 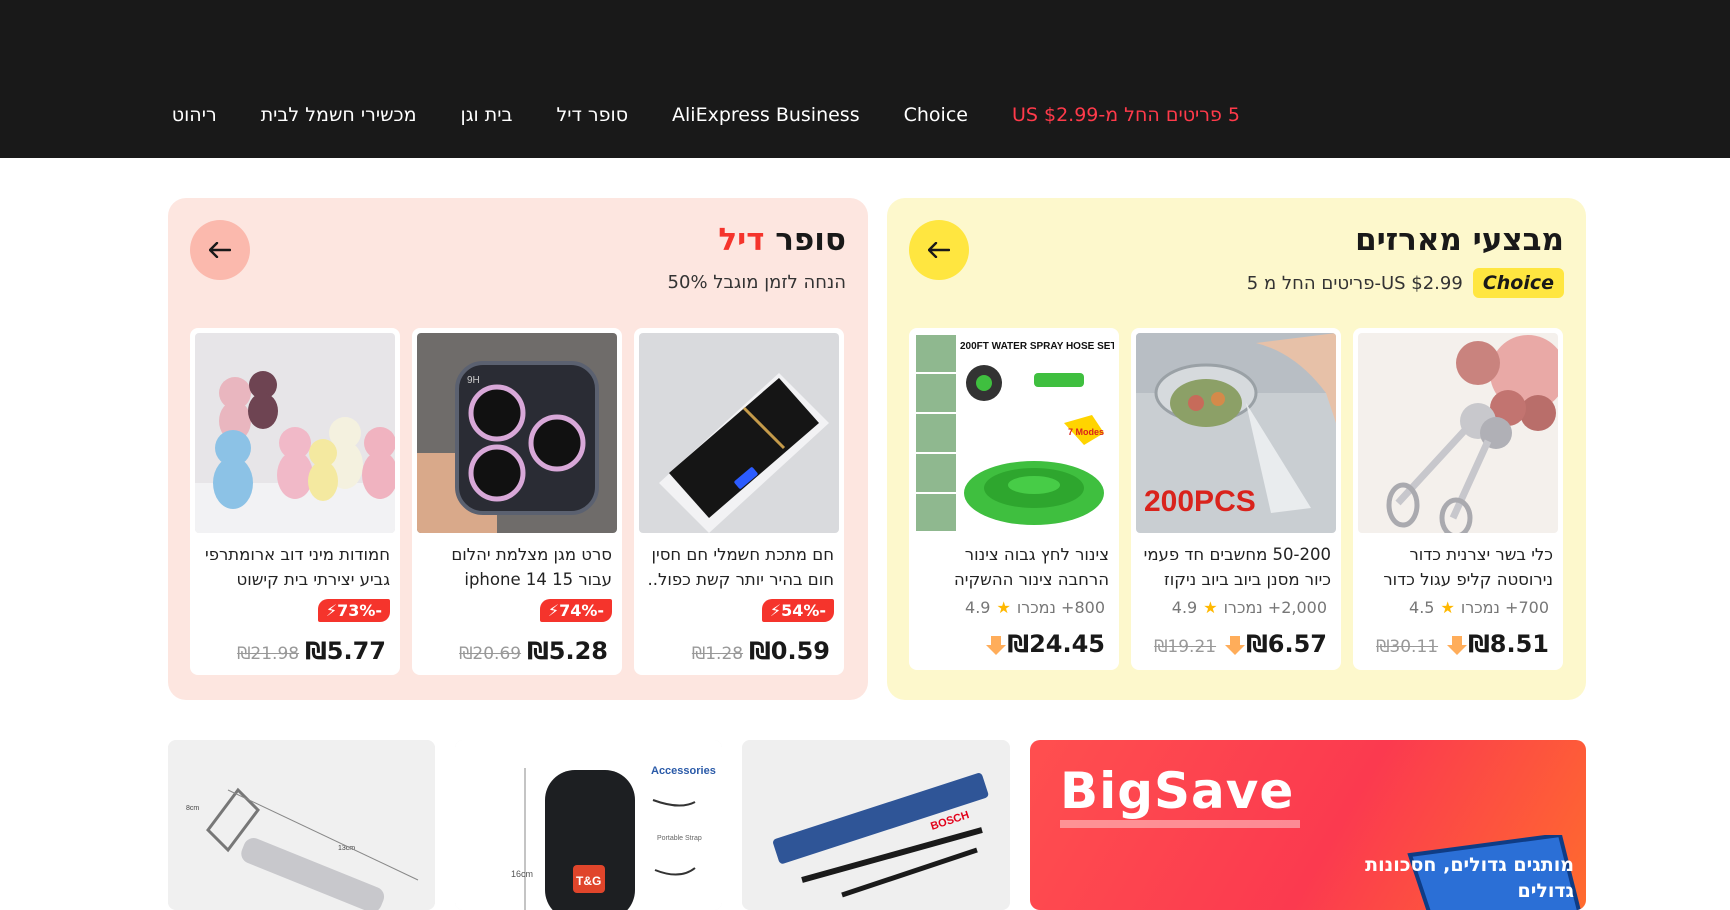 What do you see at coordinates (588, 881) in the screenshot?
I see `thumb-text-tg: T&G` at bounding box center [588, 881].